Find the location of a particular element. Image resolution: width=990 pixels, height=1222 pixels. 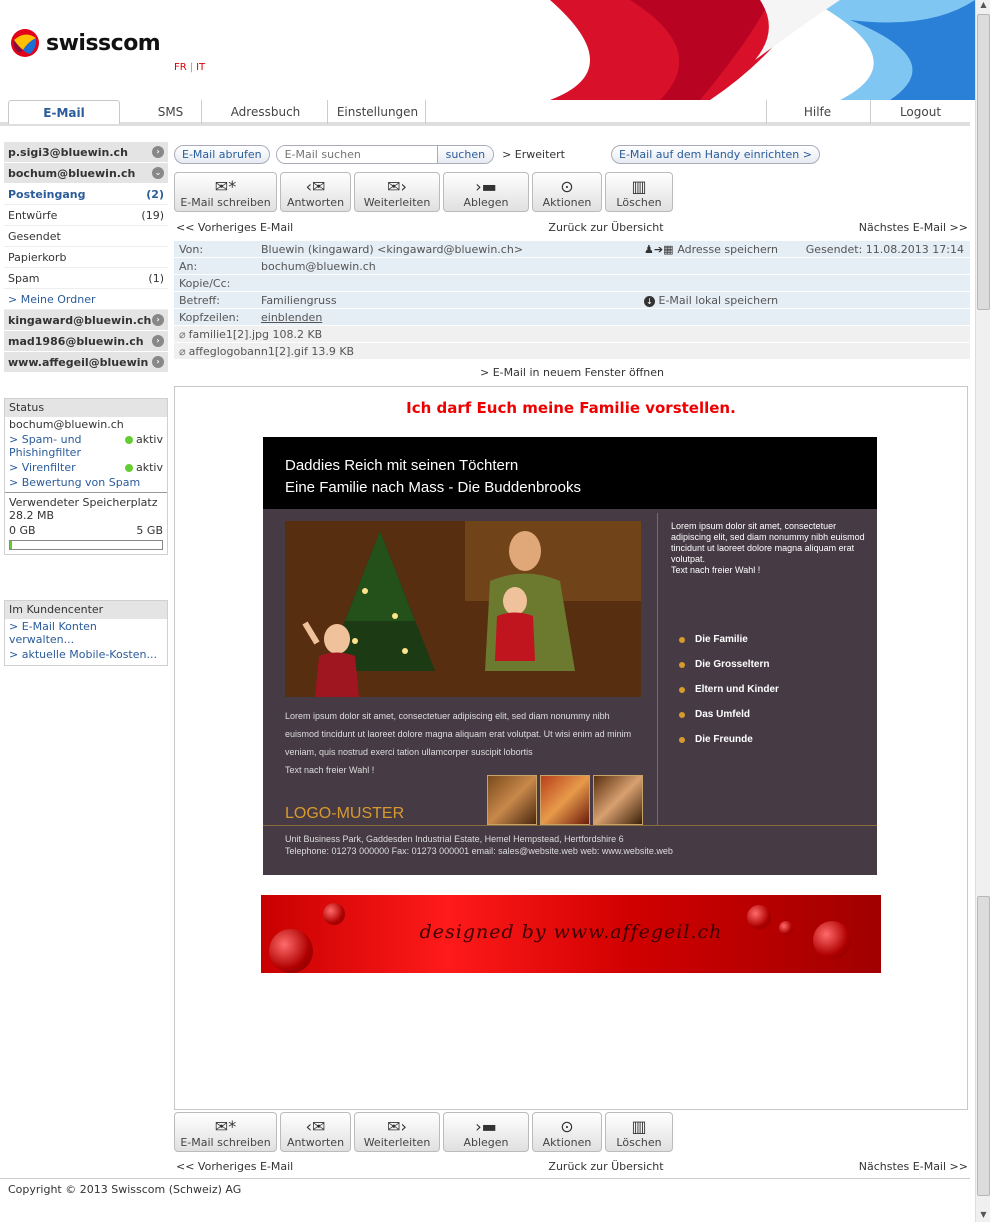

storage-used: 28.2 MB is located at coordinates (32, 515).